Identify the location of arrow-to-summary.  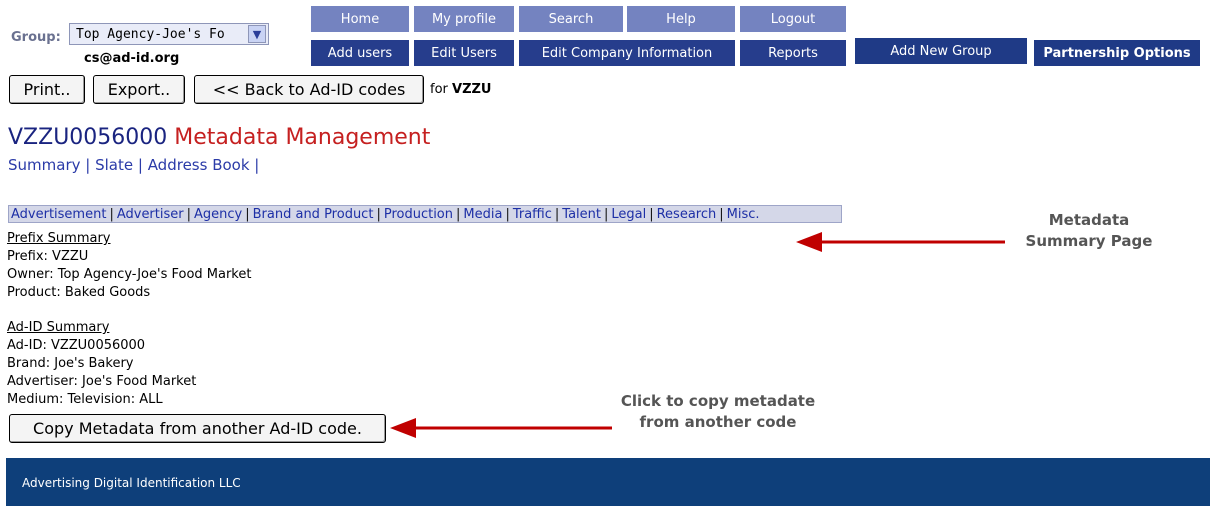
(900, 242).